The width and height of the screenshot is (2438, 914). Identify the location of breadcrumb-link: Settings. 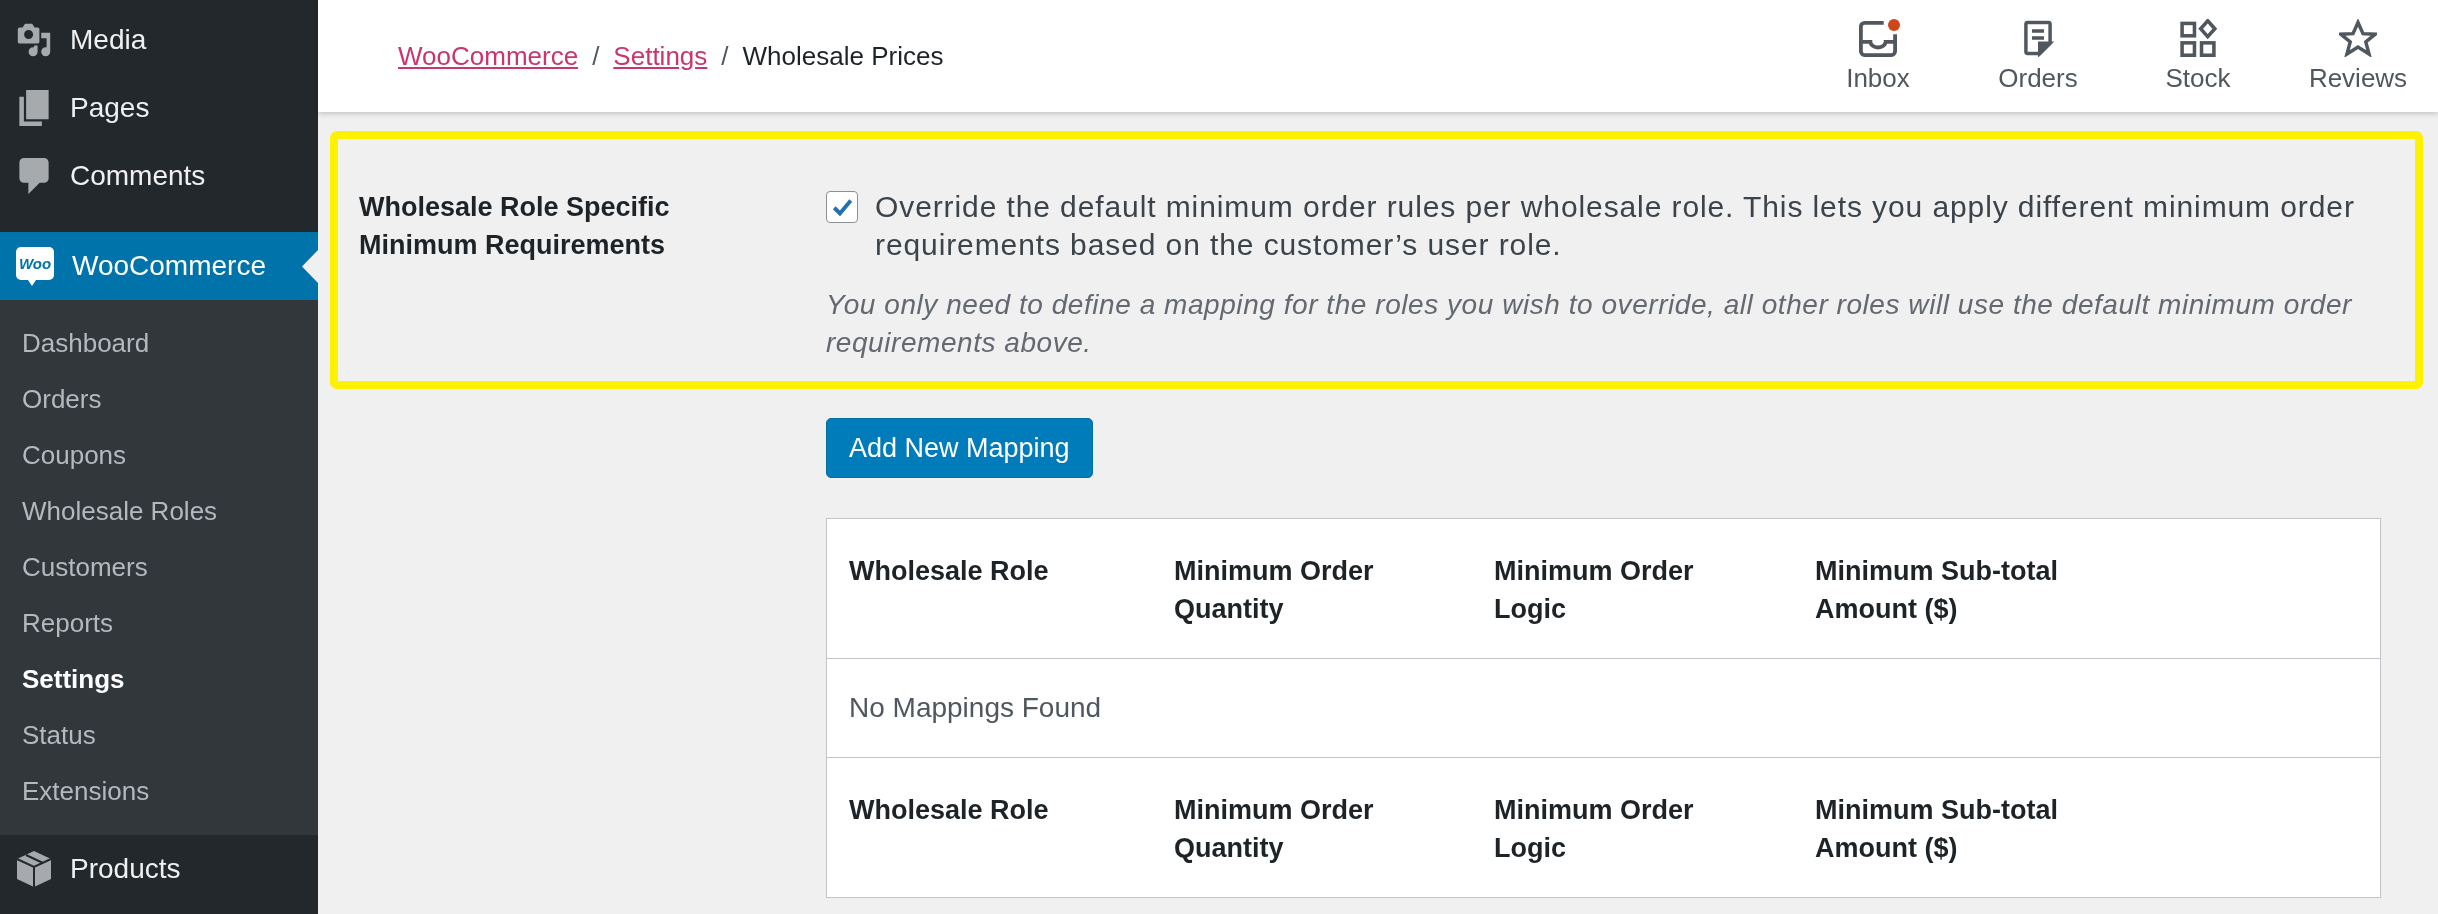
(660, 56).